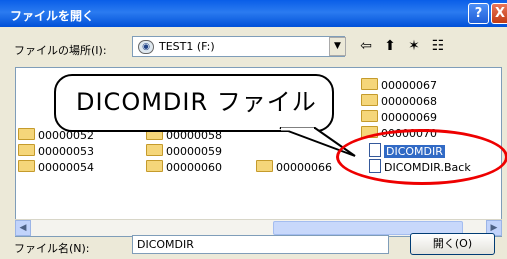 The width and height of the screenshot is (507, 259). What do you see at coordinates (337, 46) in the screenshot?
I see `chevron-down-icon: ▼` at bounding box center [337, 46].